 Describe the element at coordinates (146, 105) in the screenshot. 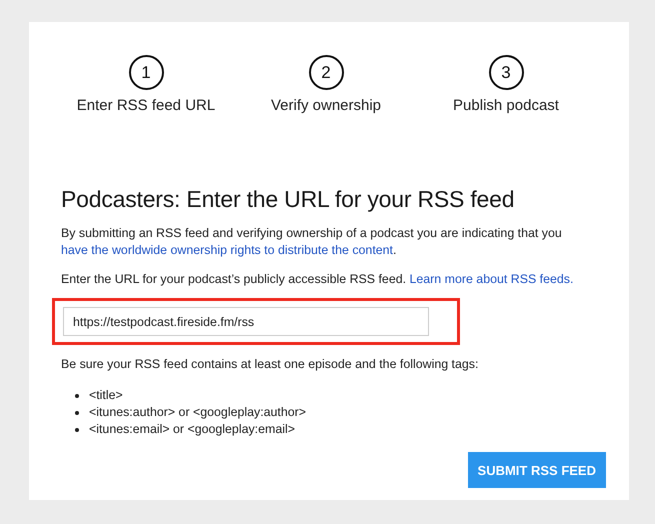

I see `step-label: Enter RSS feed URL` at that location.